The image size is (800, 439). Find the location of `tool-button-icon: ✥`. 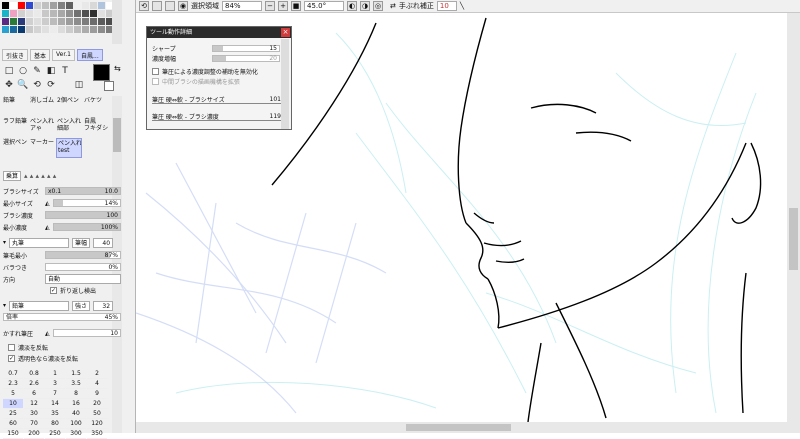

tool-button-icon: ✥ is located at coordinates (9, 85).